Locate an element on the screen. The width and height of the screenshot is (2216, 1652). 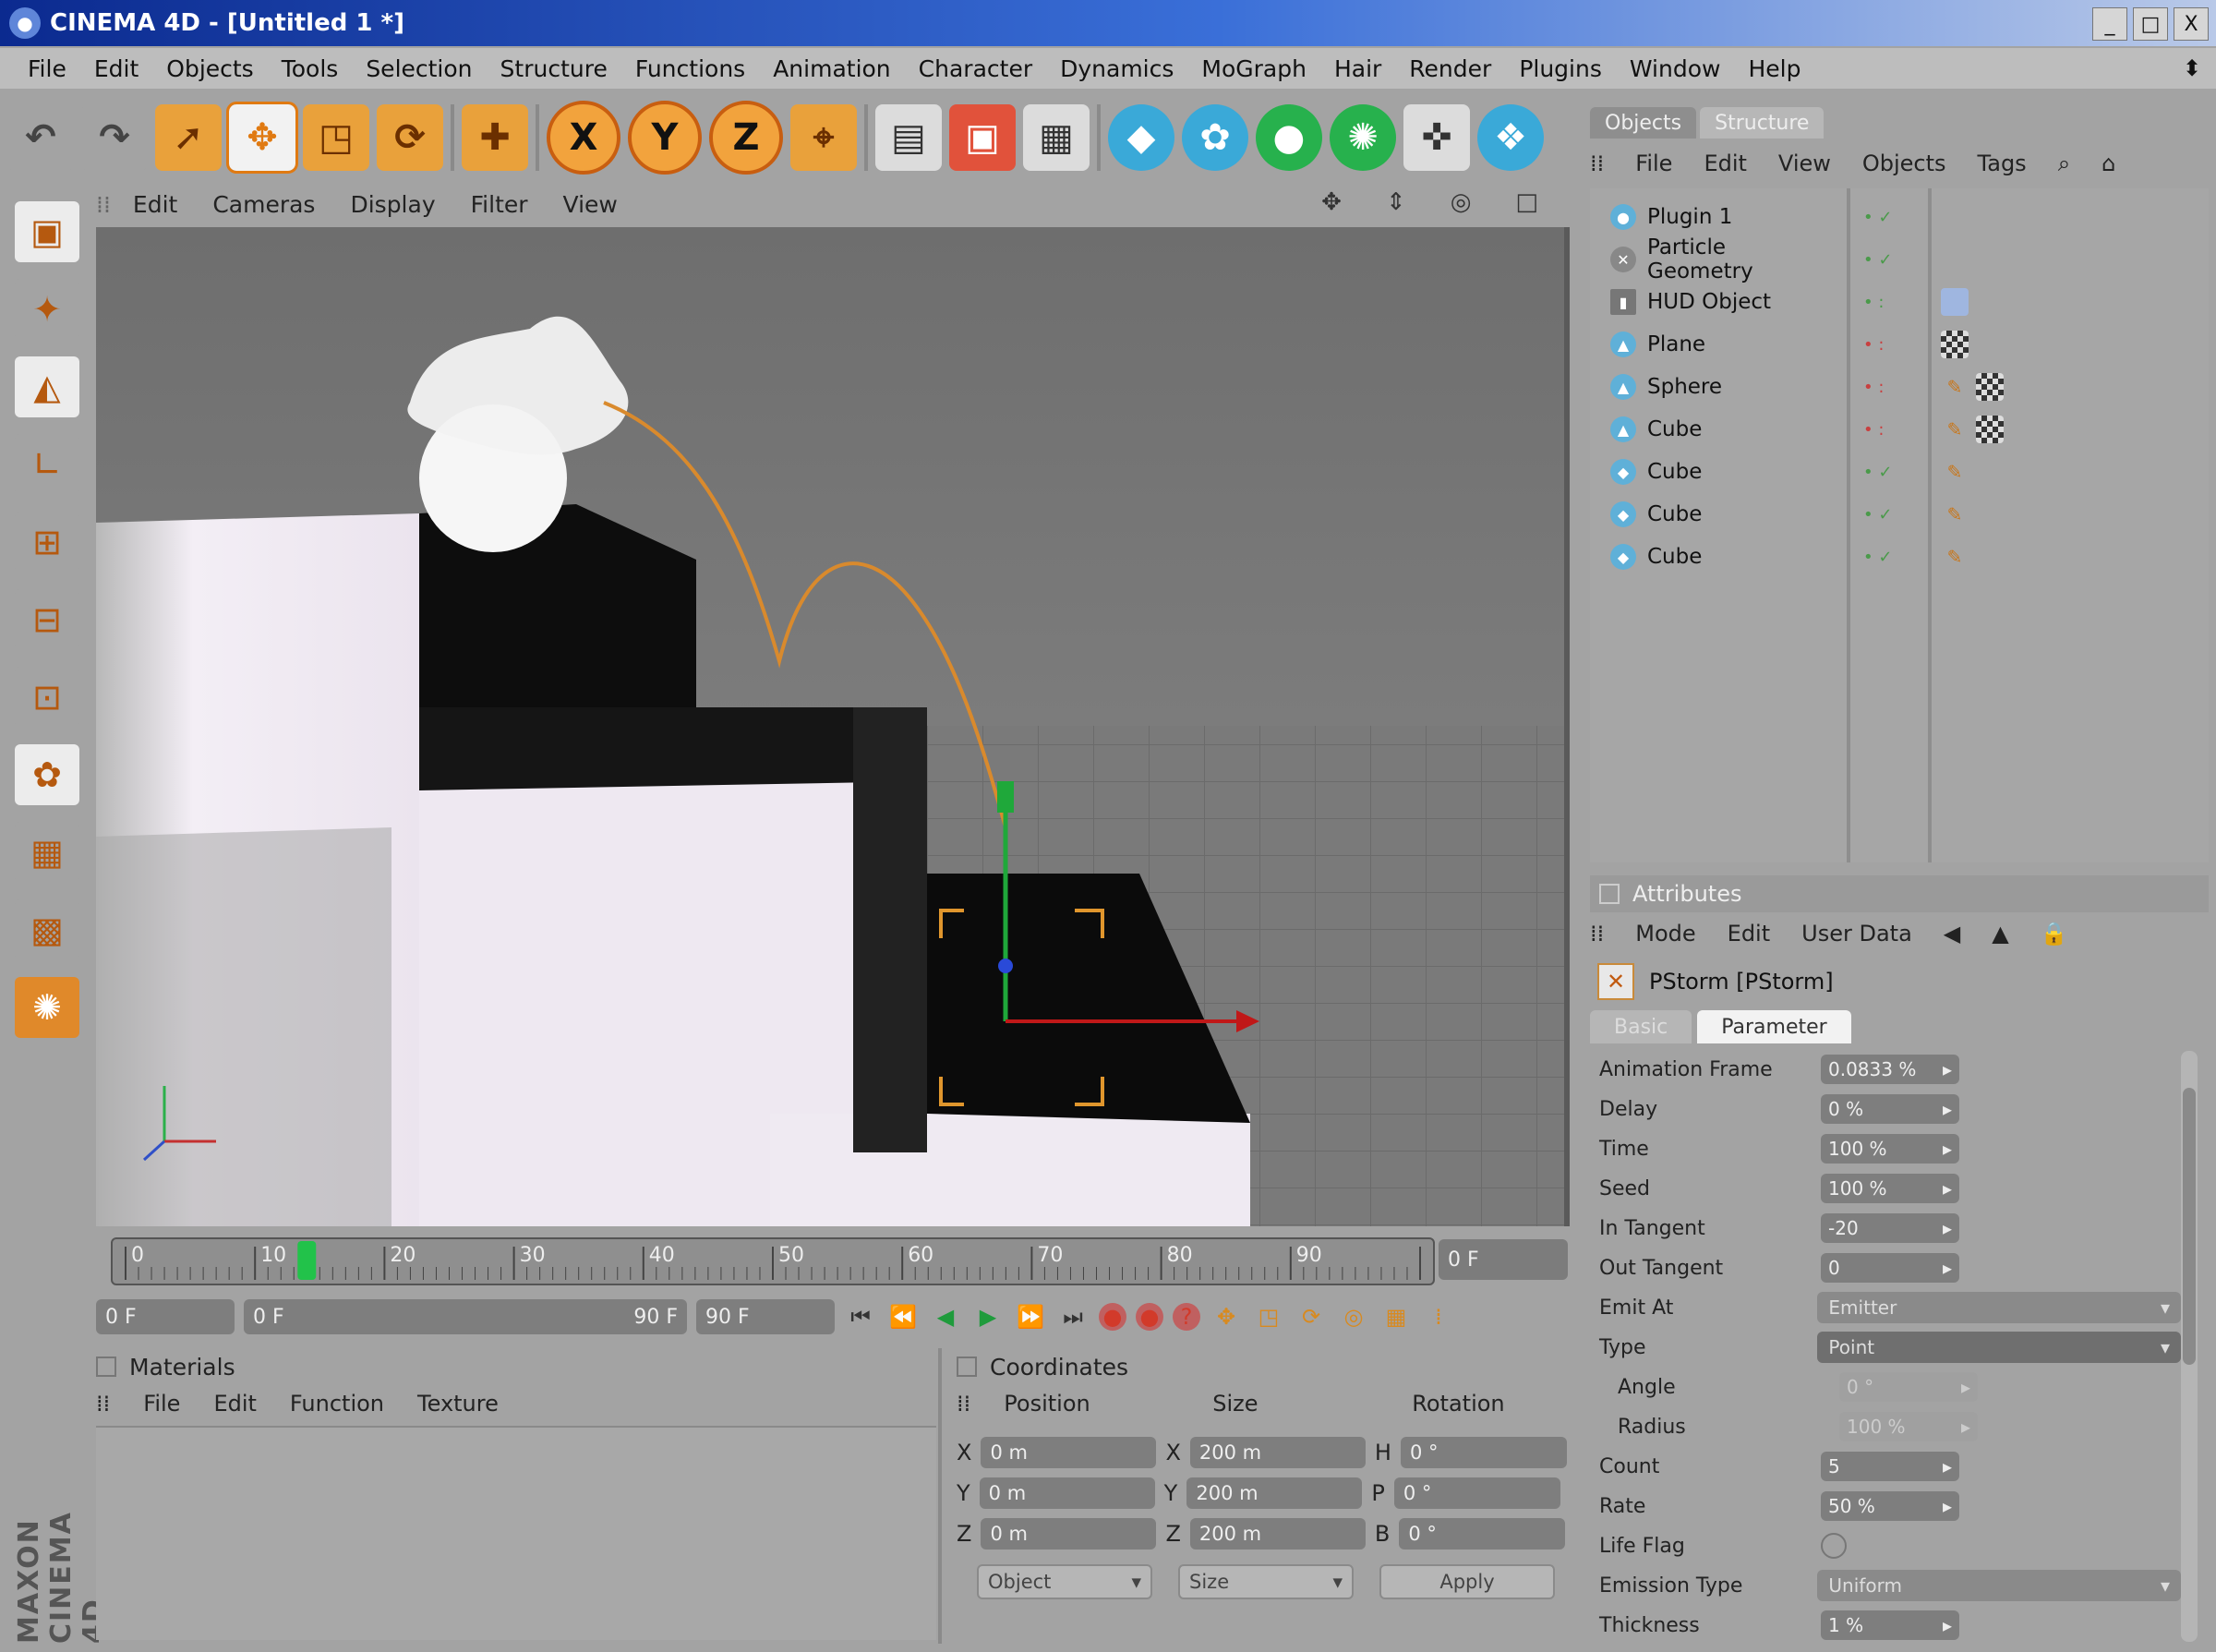
render-view-button: ▤ is located at coordinates (908, 137).